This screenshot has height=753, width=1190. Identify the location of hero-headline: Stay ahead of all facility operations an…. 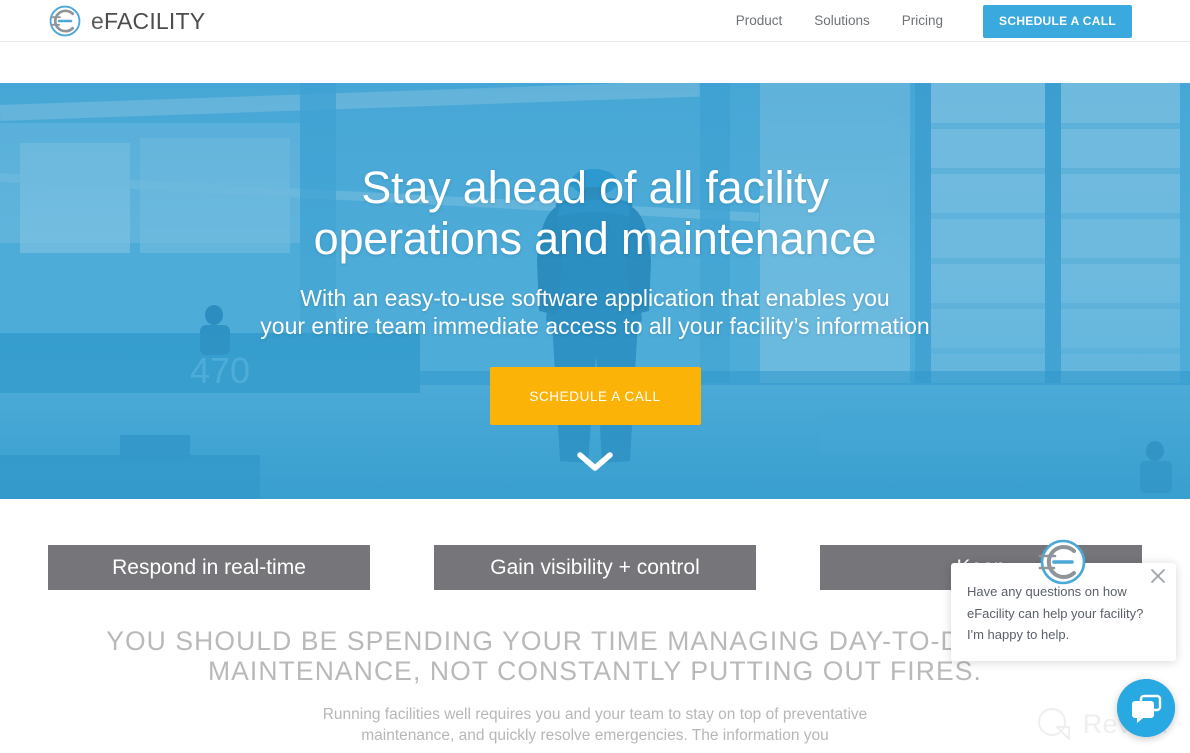
(595, 213).